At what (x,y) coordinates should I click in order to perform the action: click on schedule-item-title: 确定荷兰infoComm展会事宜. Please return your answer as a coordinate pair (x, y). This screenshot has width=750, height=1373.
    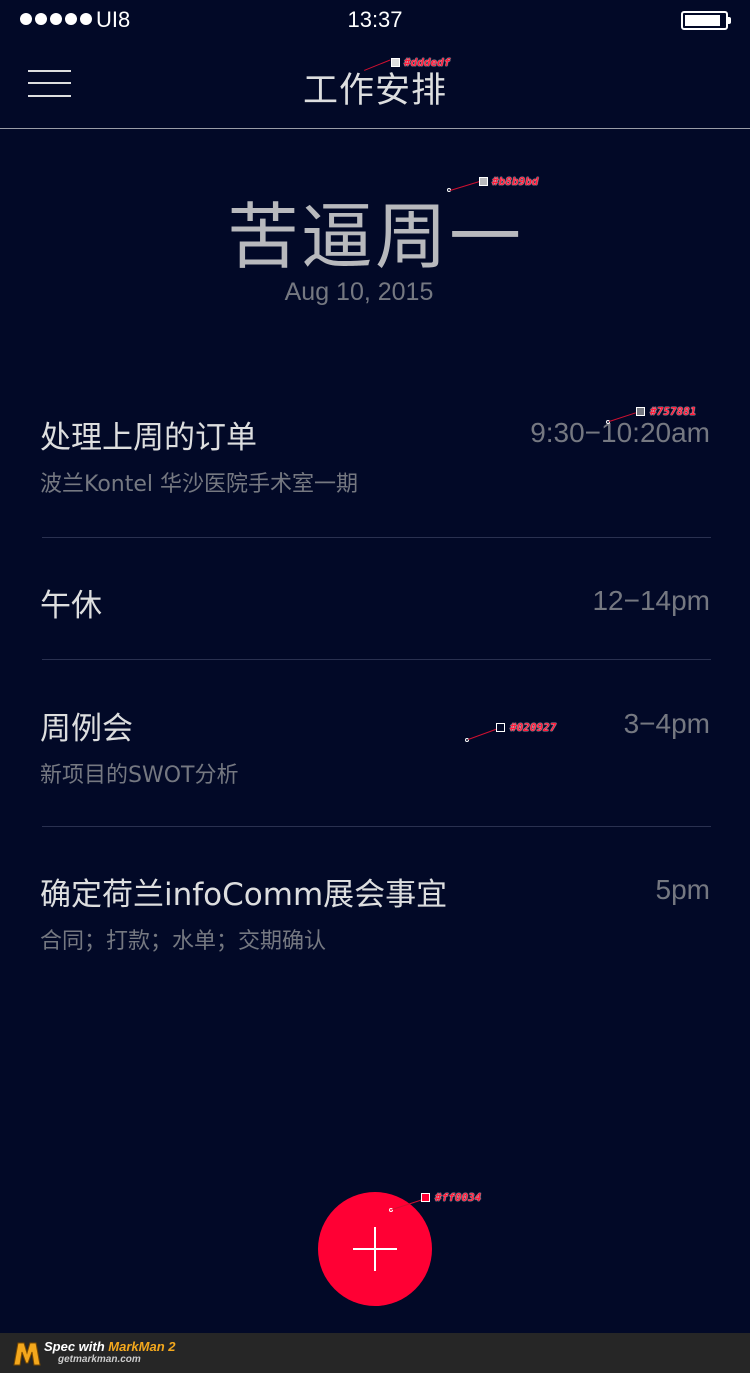
    Looking at the image, I should click on (244, 895).